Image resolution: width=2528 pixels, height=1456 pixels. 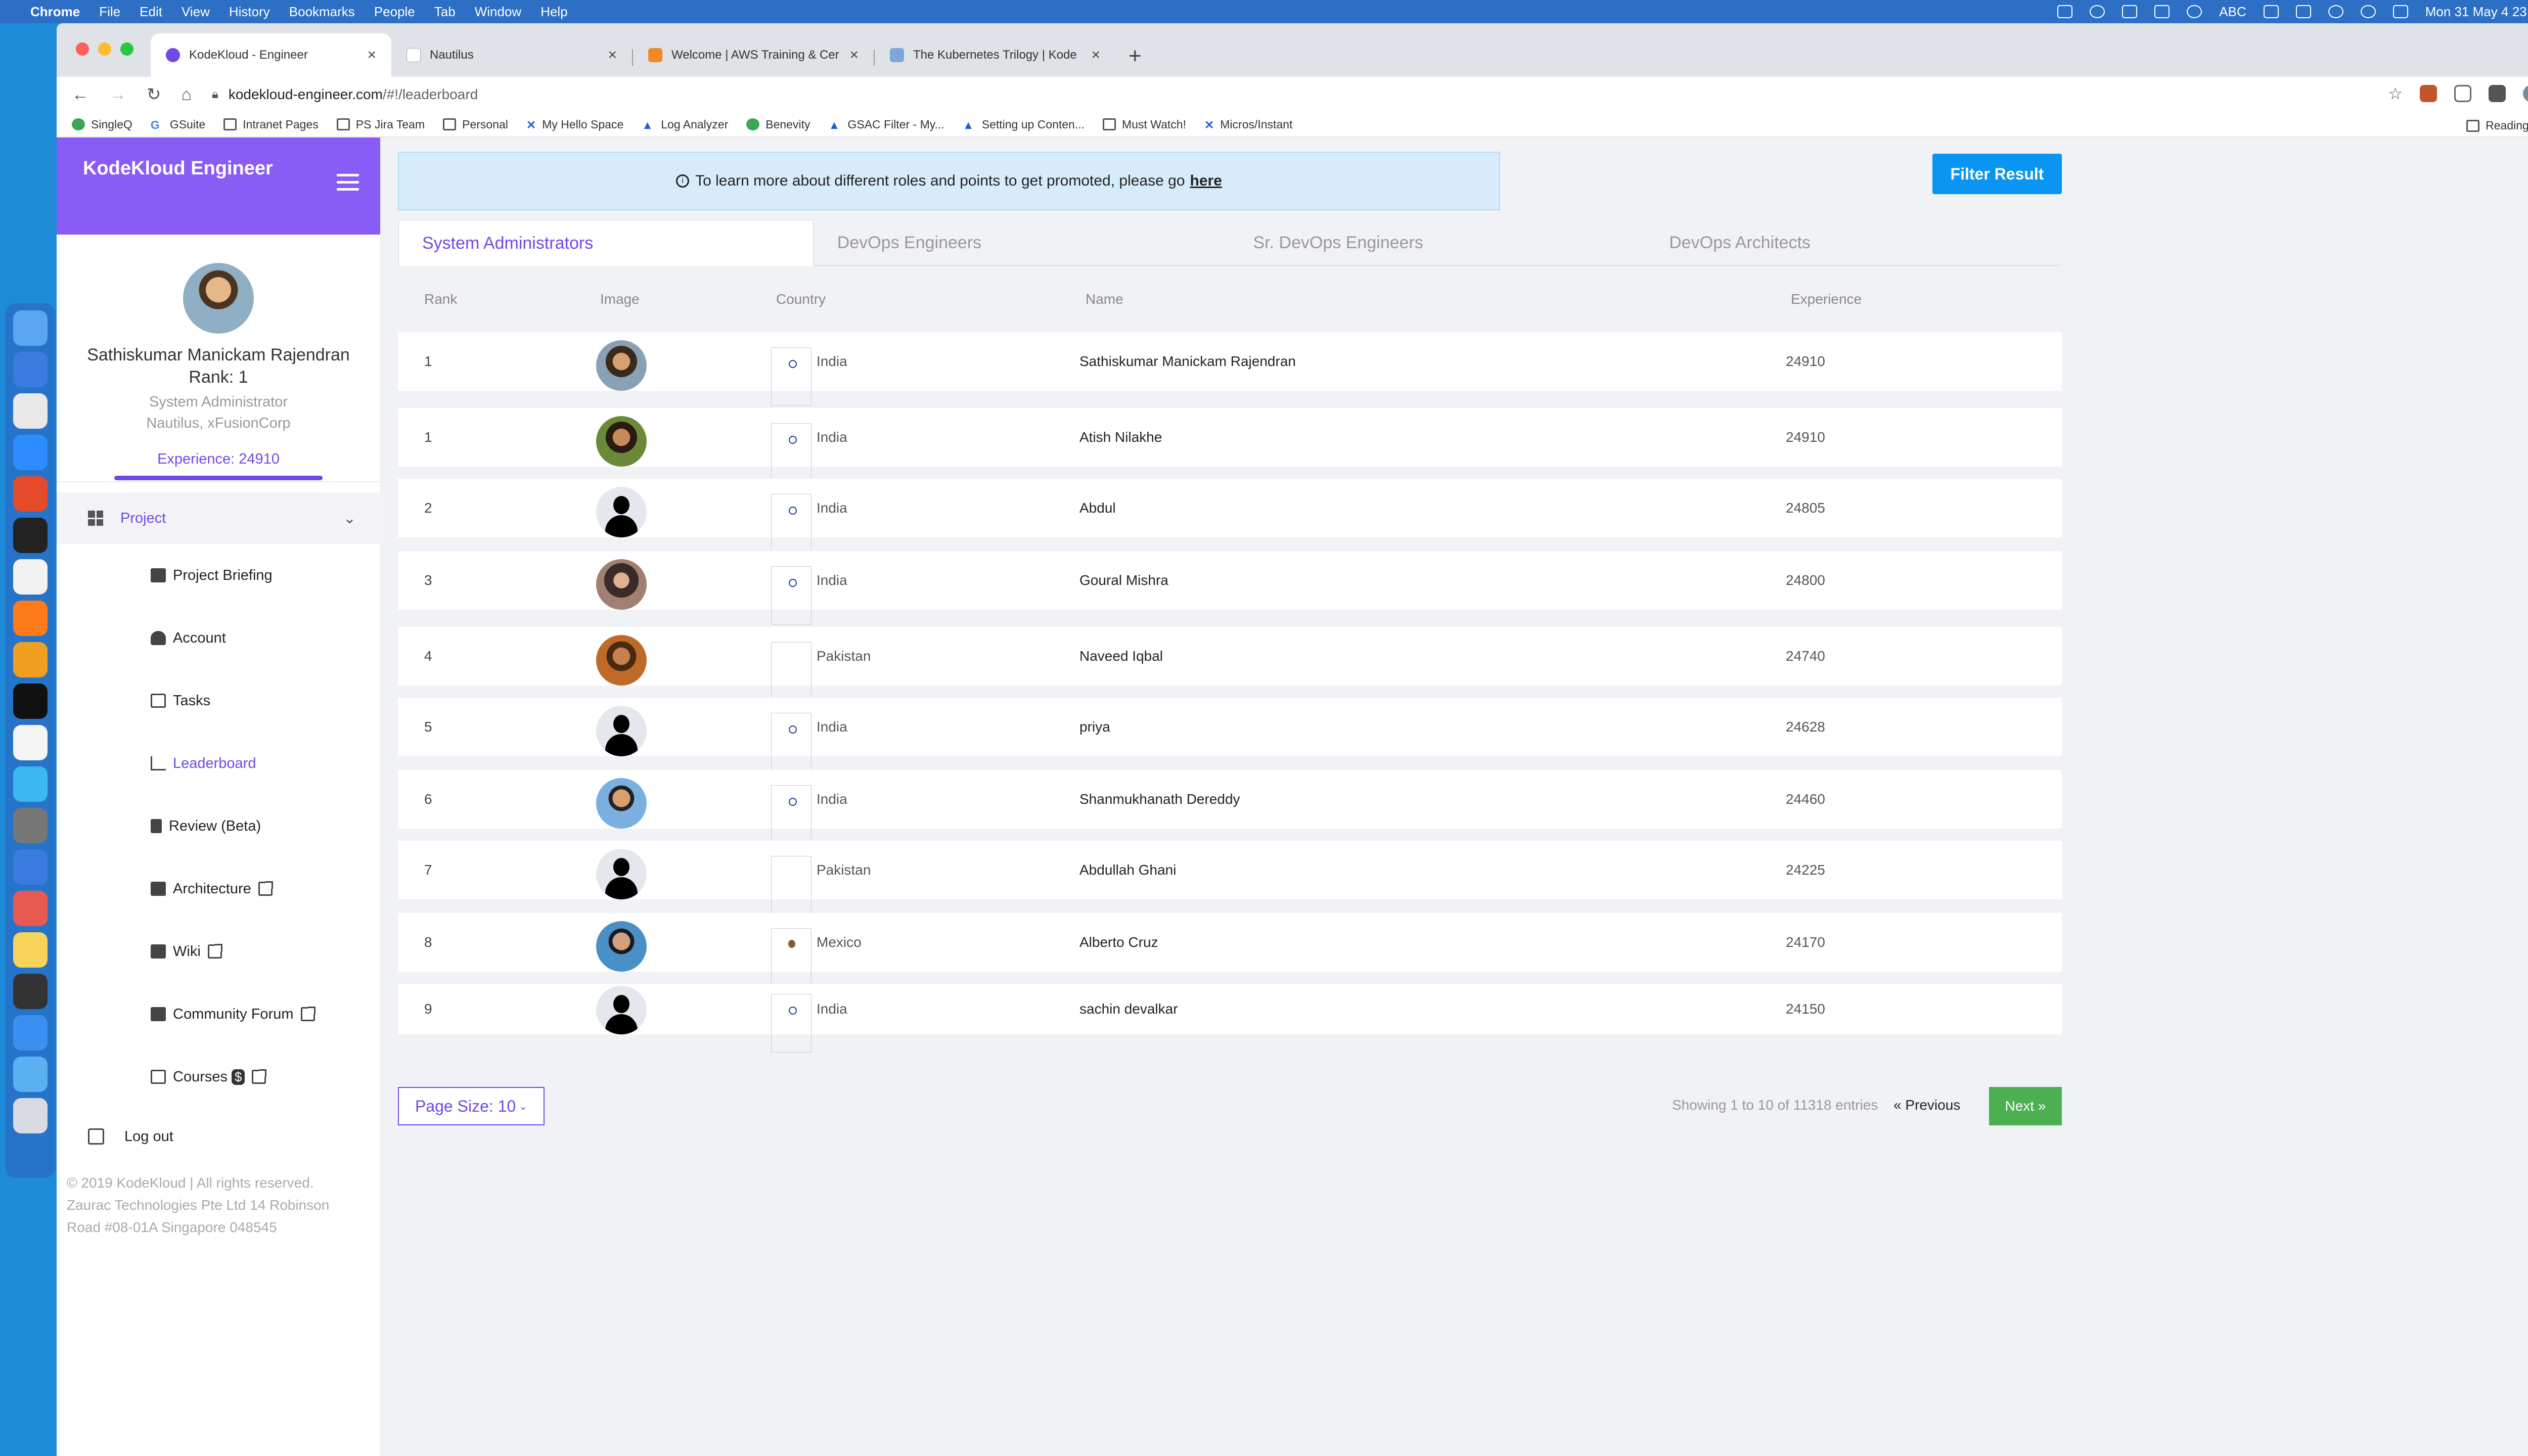 I want to click on stickies-icon, so click(x=31, y=950).